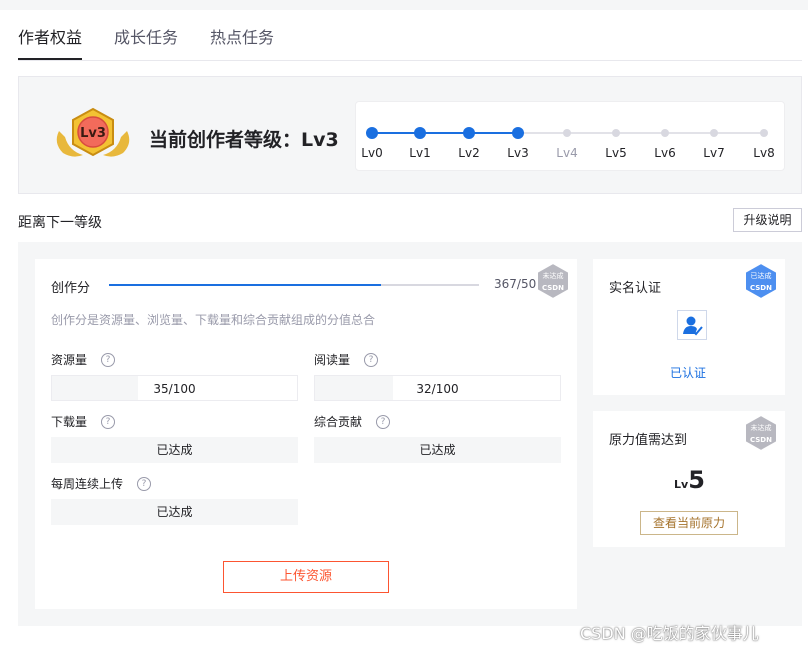 The image size is (808, 649). Describe the element at coordinates (714, 153) in the screenshot. I see `level-label: Lv7` at that location.